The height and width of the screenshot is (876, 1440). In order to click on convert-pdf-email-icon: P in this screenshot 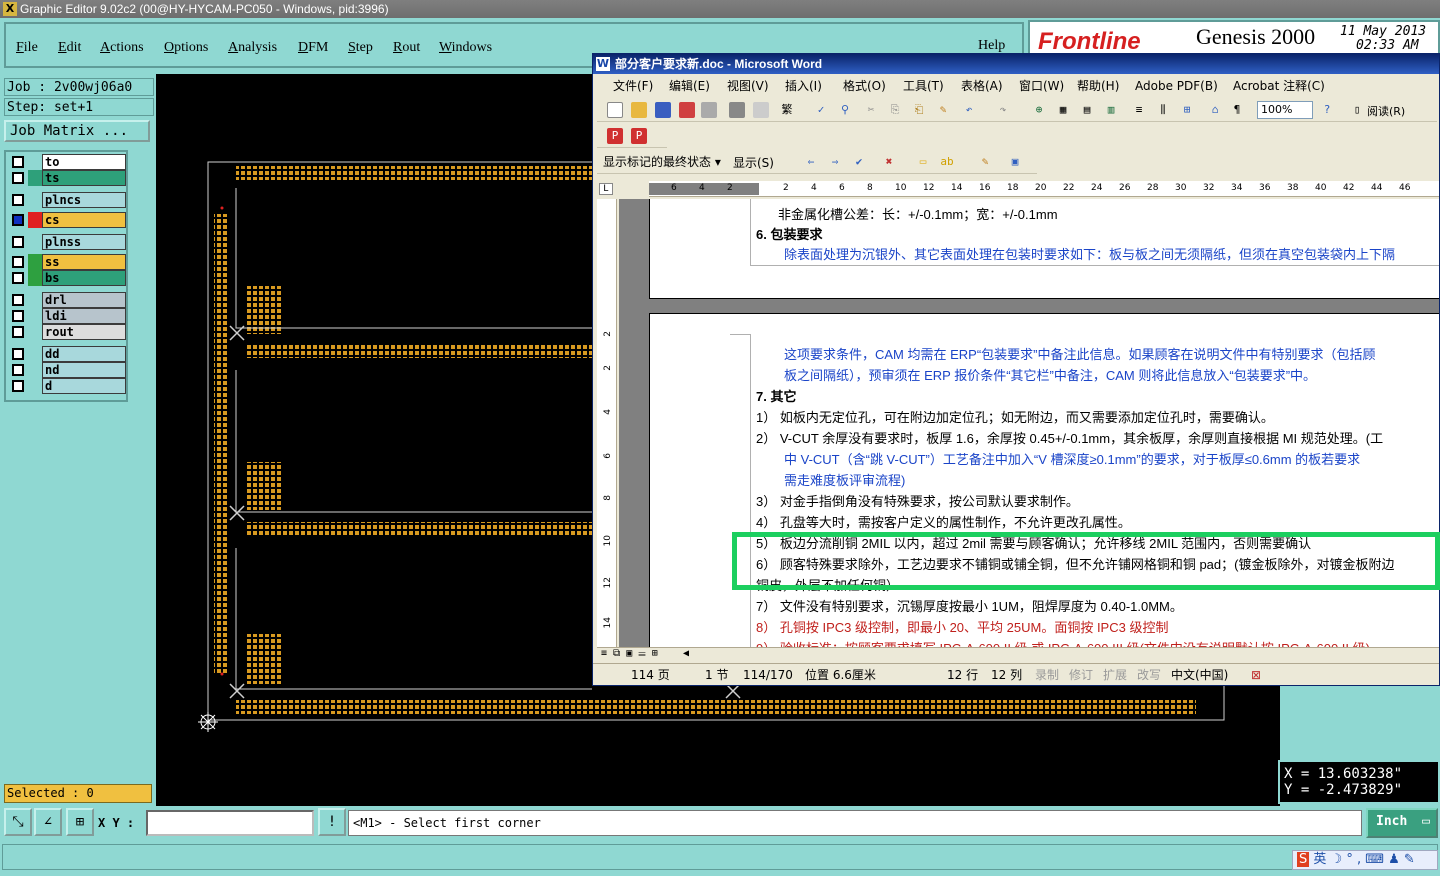, I will do `click(639, 136)`.